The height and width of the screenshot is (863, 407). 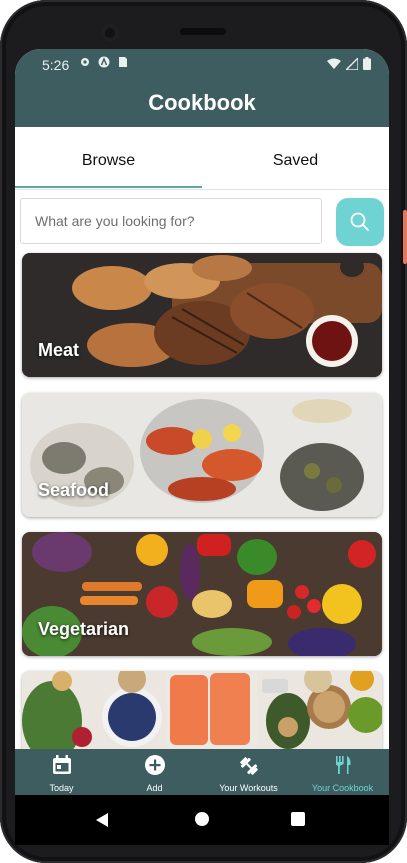 What do you see at coordinates (61, 788) in the screenshot?
I see `nav-today-label: Today` at bounding box center [61, 788].